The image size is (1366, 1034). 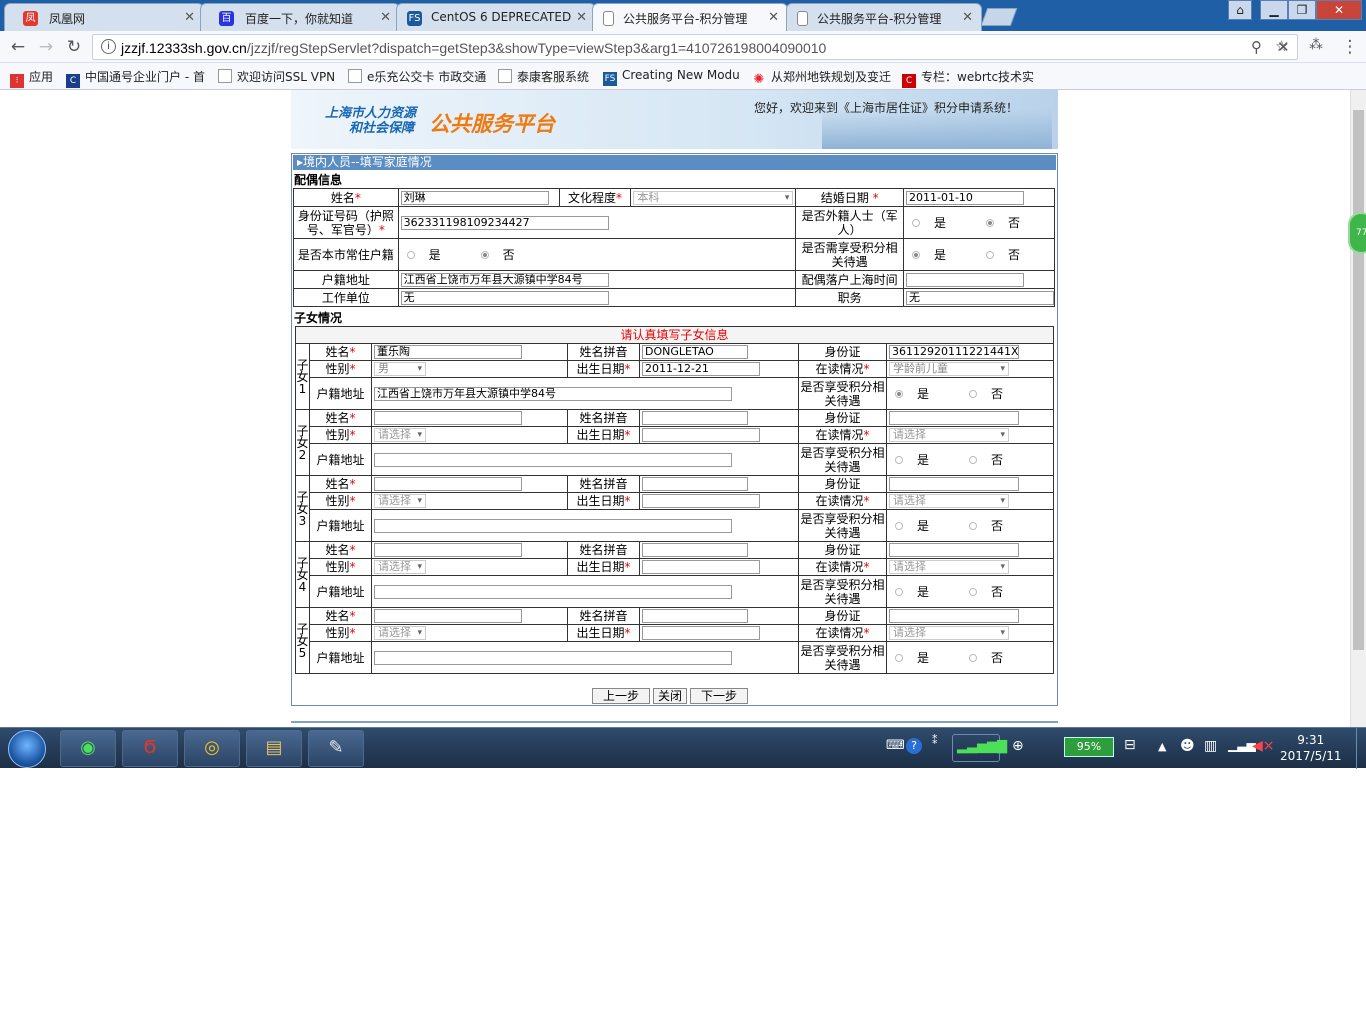 What do you see at coordinates (410, 255) in the screenshot?
I see `resident-yes-radio` at bounding box center [410, 255].